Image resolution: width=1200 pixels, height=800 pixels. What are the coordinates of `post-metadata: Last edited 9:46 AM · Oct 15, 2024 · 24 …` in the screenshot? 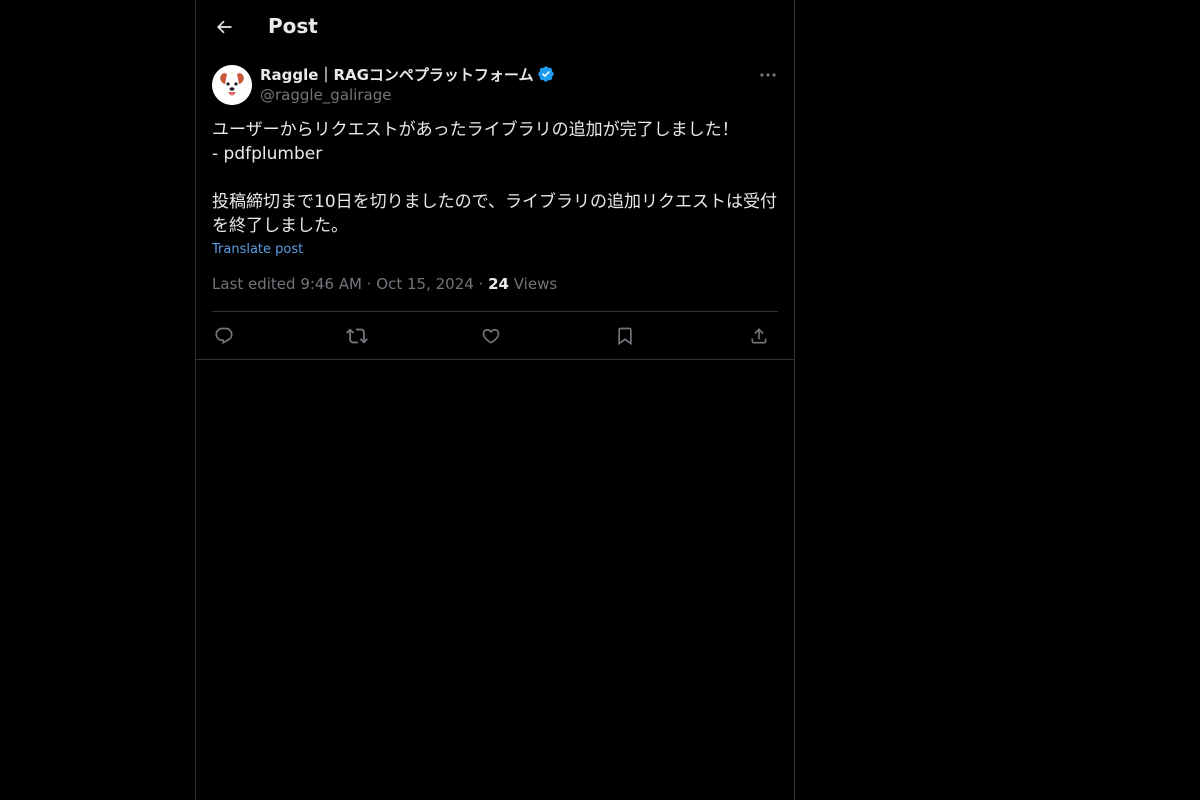 It's located at (384, 284).